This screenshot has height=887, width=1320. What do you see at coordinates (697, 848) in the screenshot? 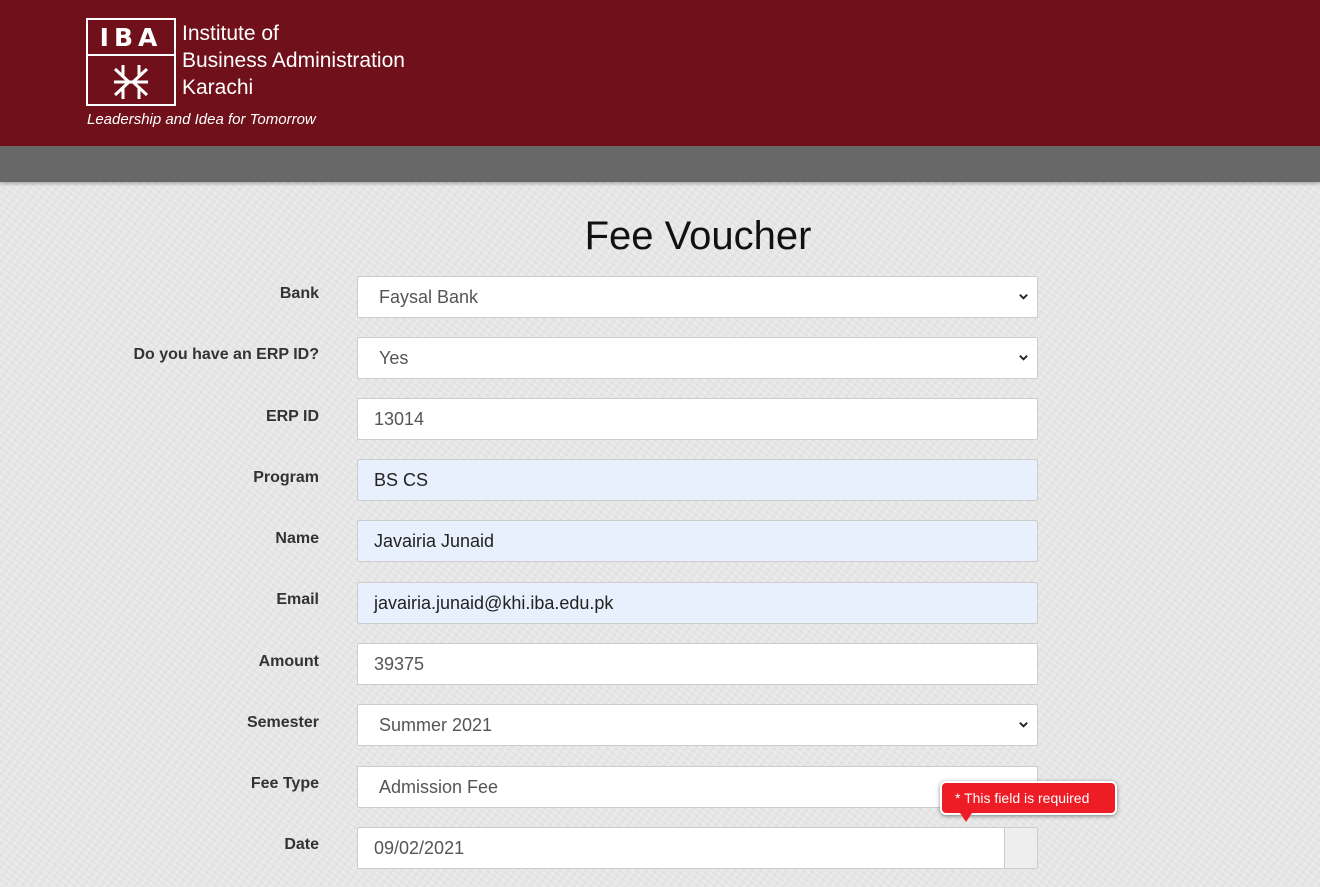
I see `date-input: 09/02/2021` at bounding box center [697, 848].